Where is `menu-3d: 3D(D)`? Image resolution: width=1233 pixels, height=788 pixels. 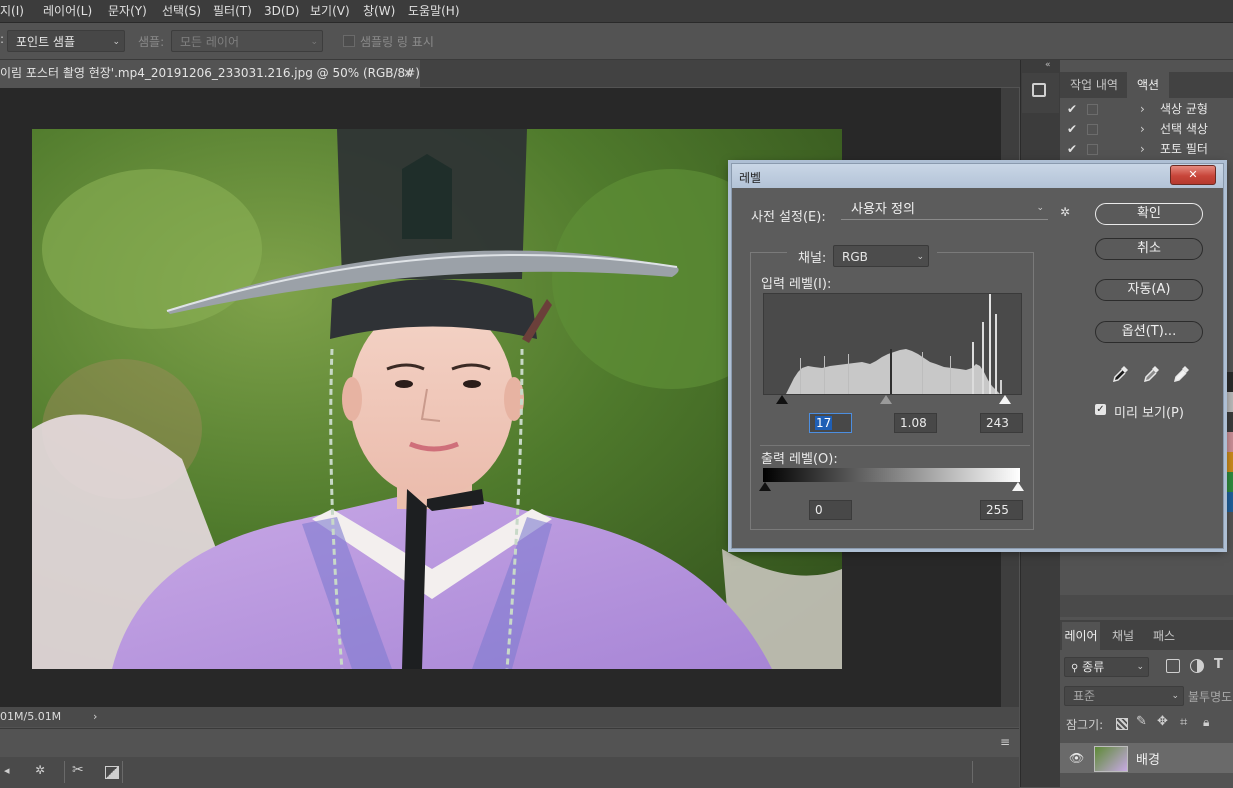 menu-3d: 3D(D) is located at coordinates (281, 11).